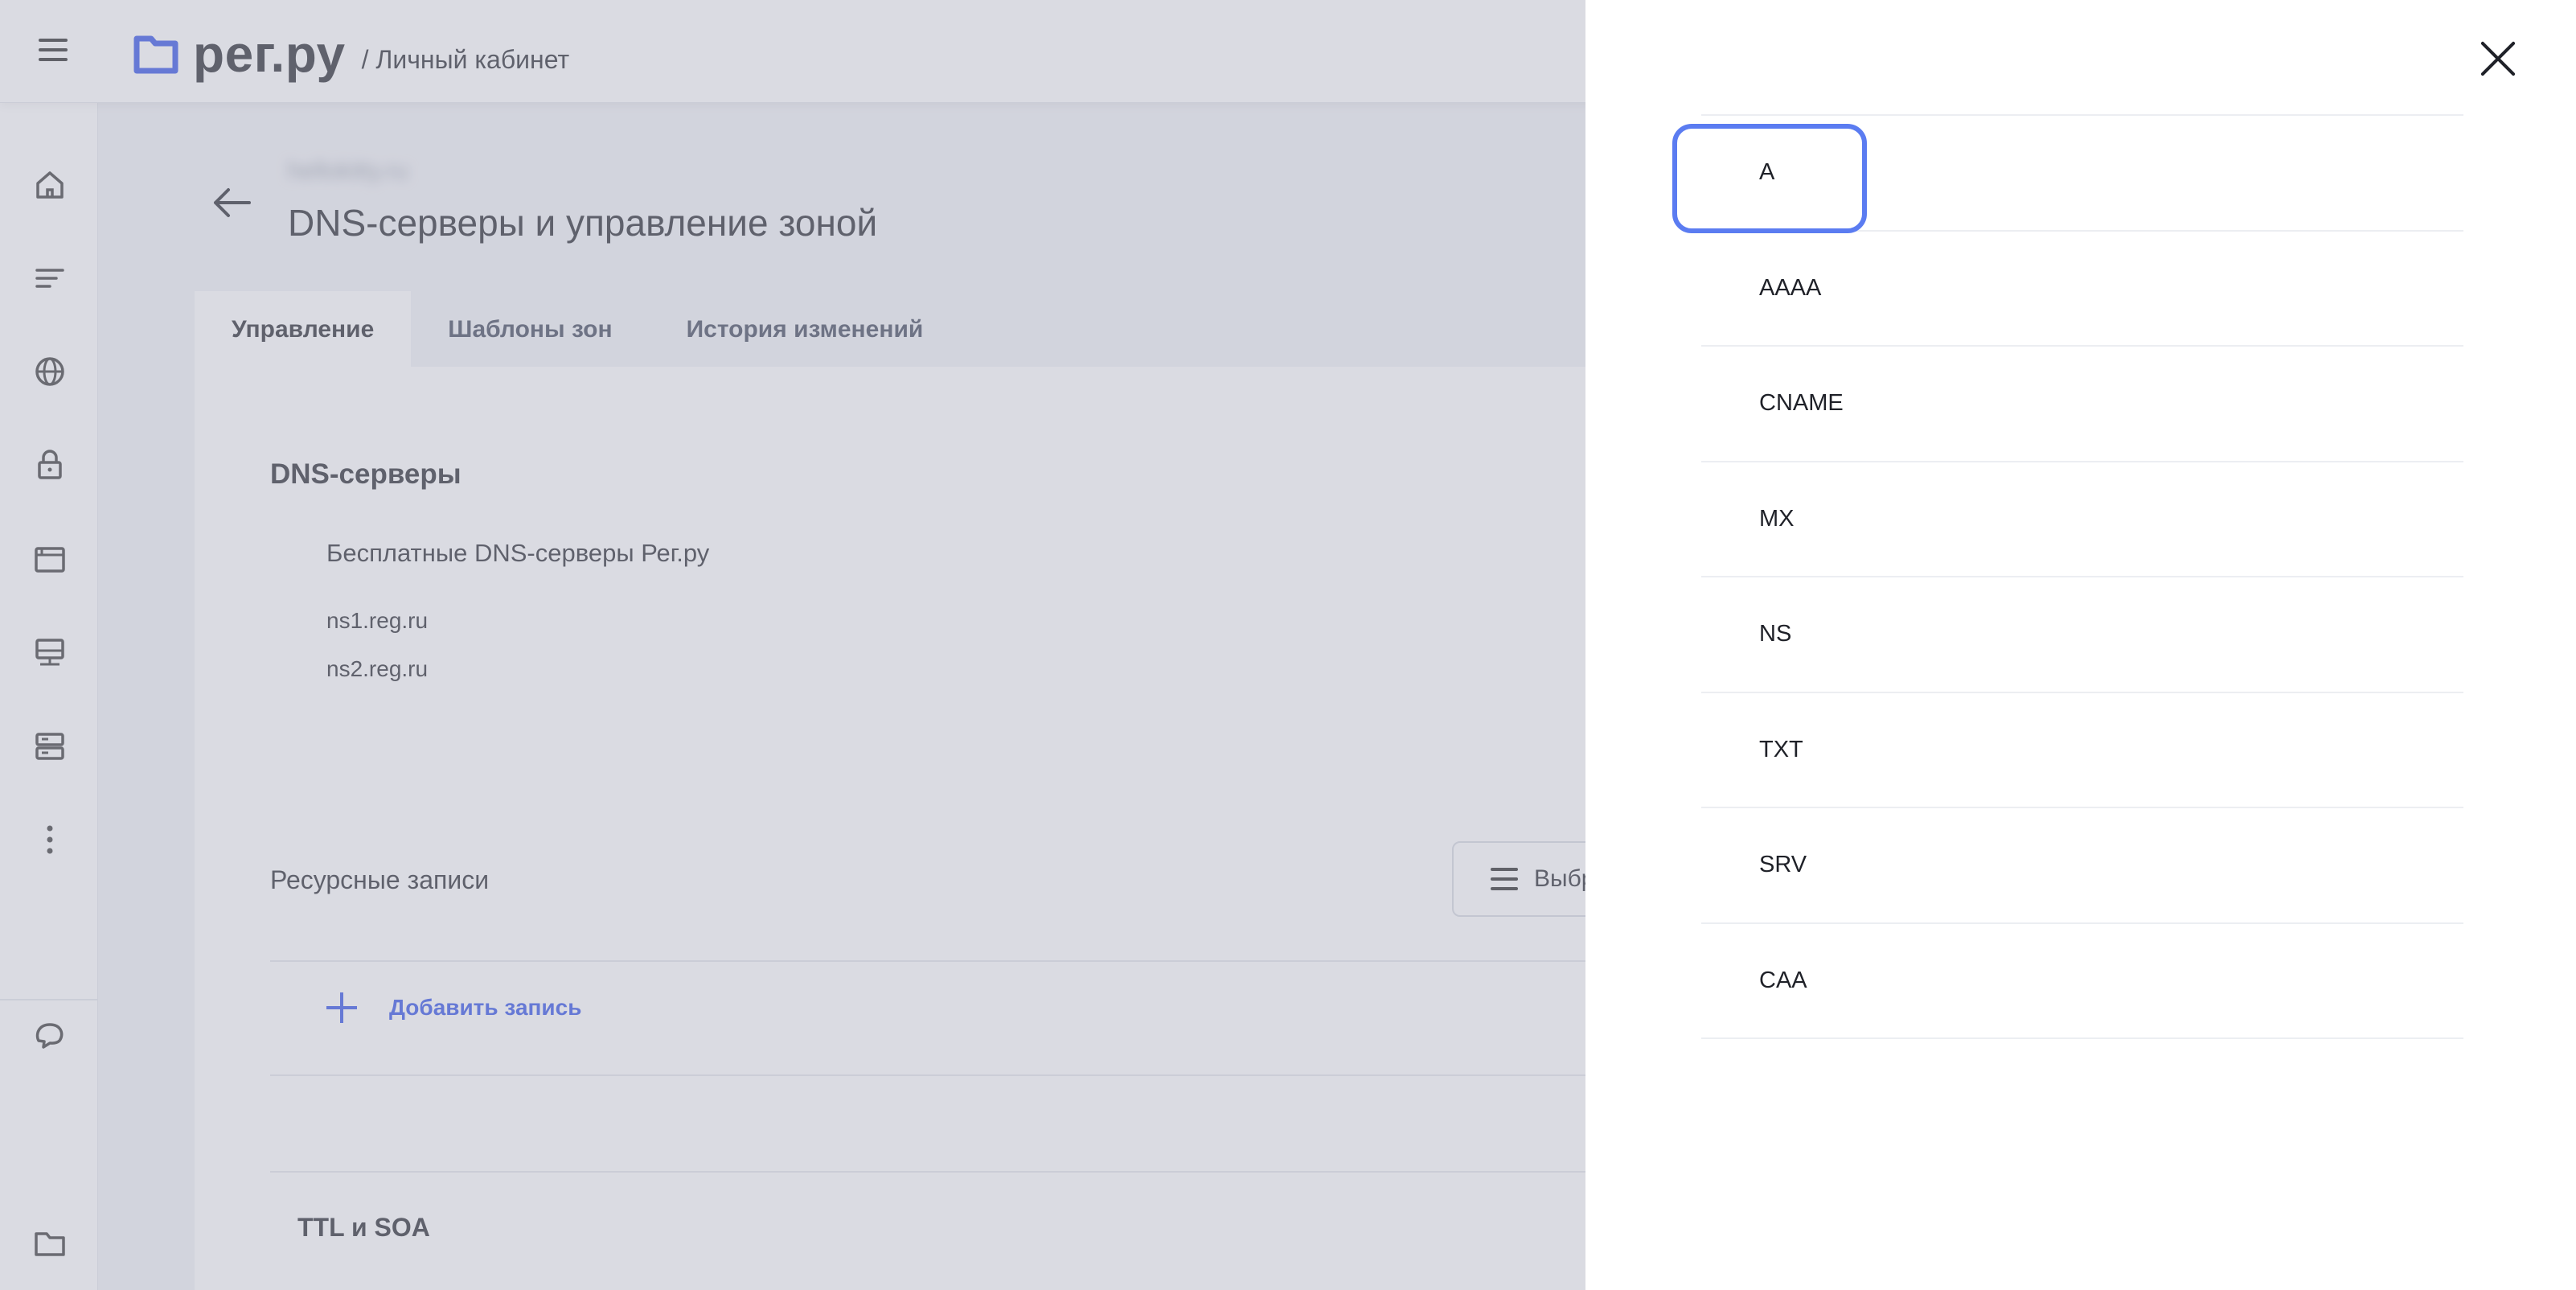 Image resolution: width=2576 pixels, height=1290 pixels. I want to click on record-type-item-a: A, so click(2067, 174).